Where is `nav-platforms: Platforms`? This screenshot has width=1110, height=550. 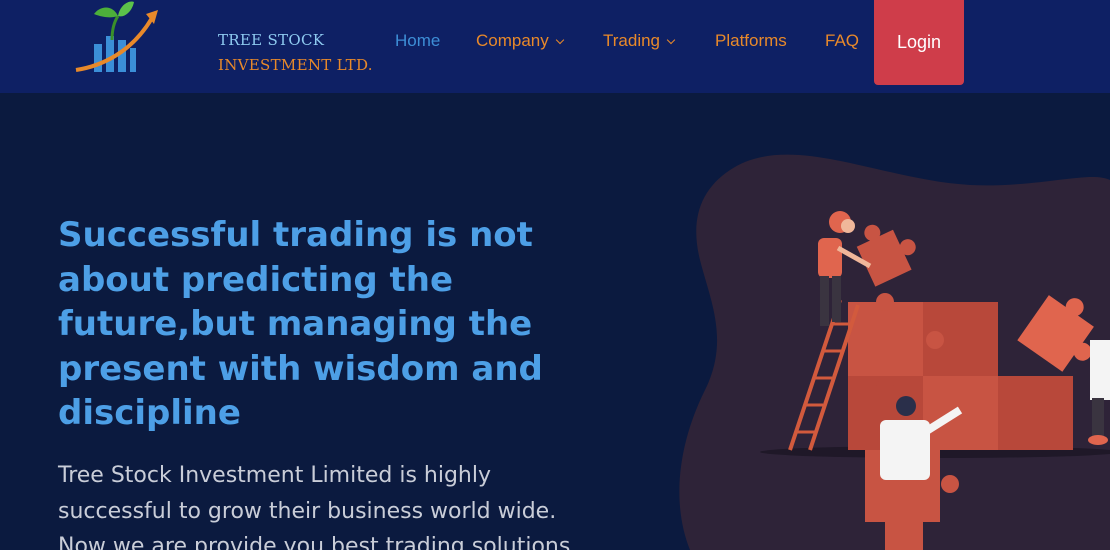 nav-platforms: Platforms is located at coordinates (751, 41).